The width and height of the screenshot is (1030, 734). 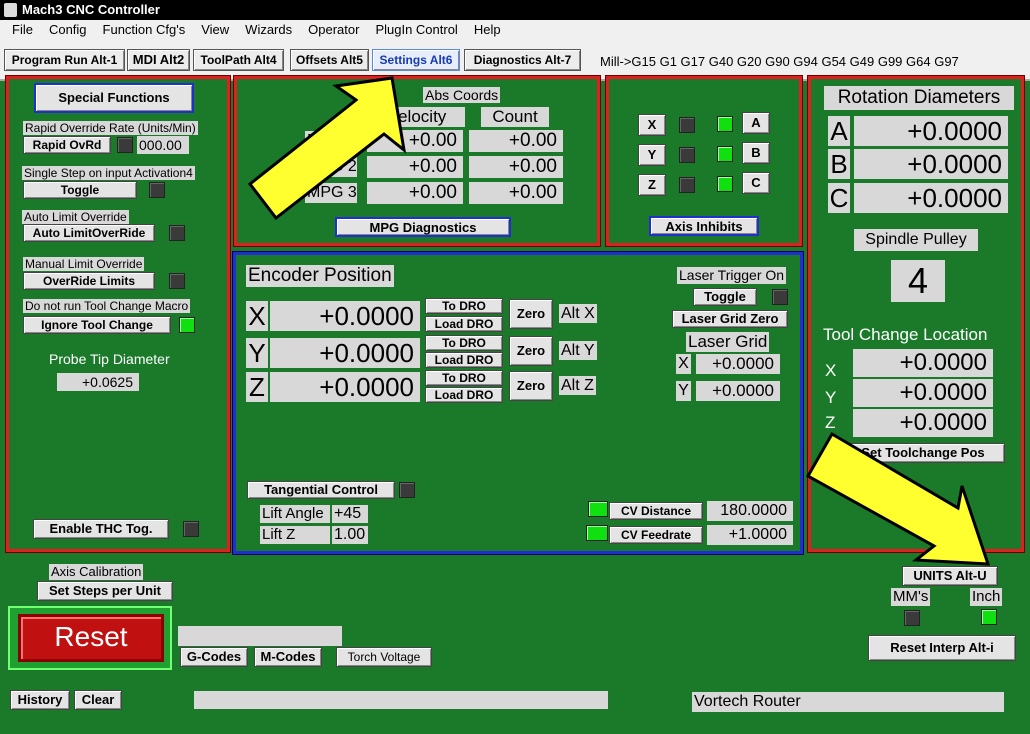 What do you see at coordinates (911, 597) in the screenshot?
I see `mm-label: MM's` at bounding box center [911, 597].